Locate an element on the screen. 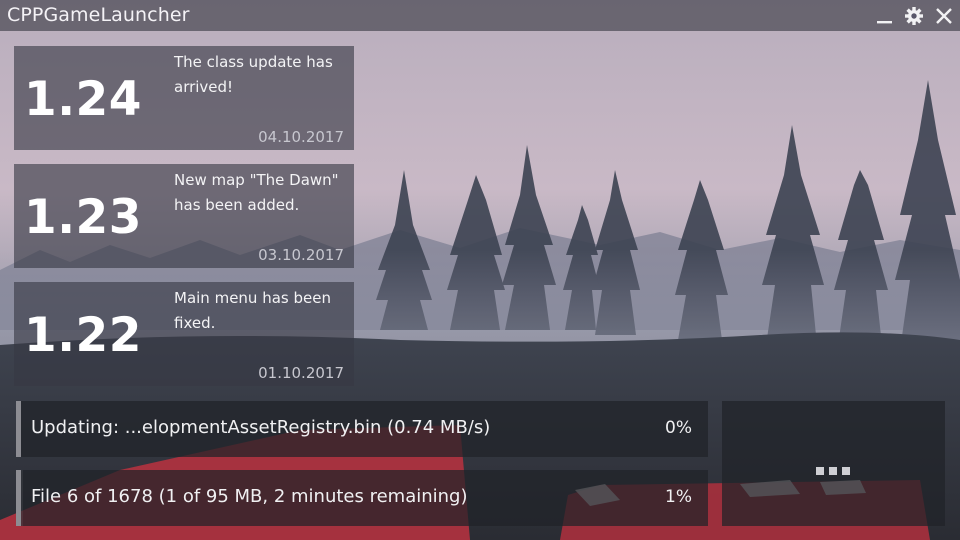  news-text: Main menu has been fixed. is located at coordinates (252, 310).